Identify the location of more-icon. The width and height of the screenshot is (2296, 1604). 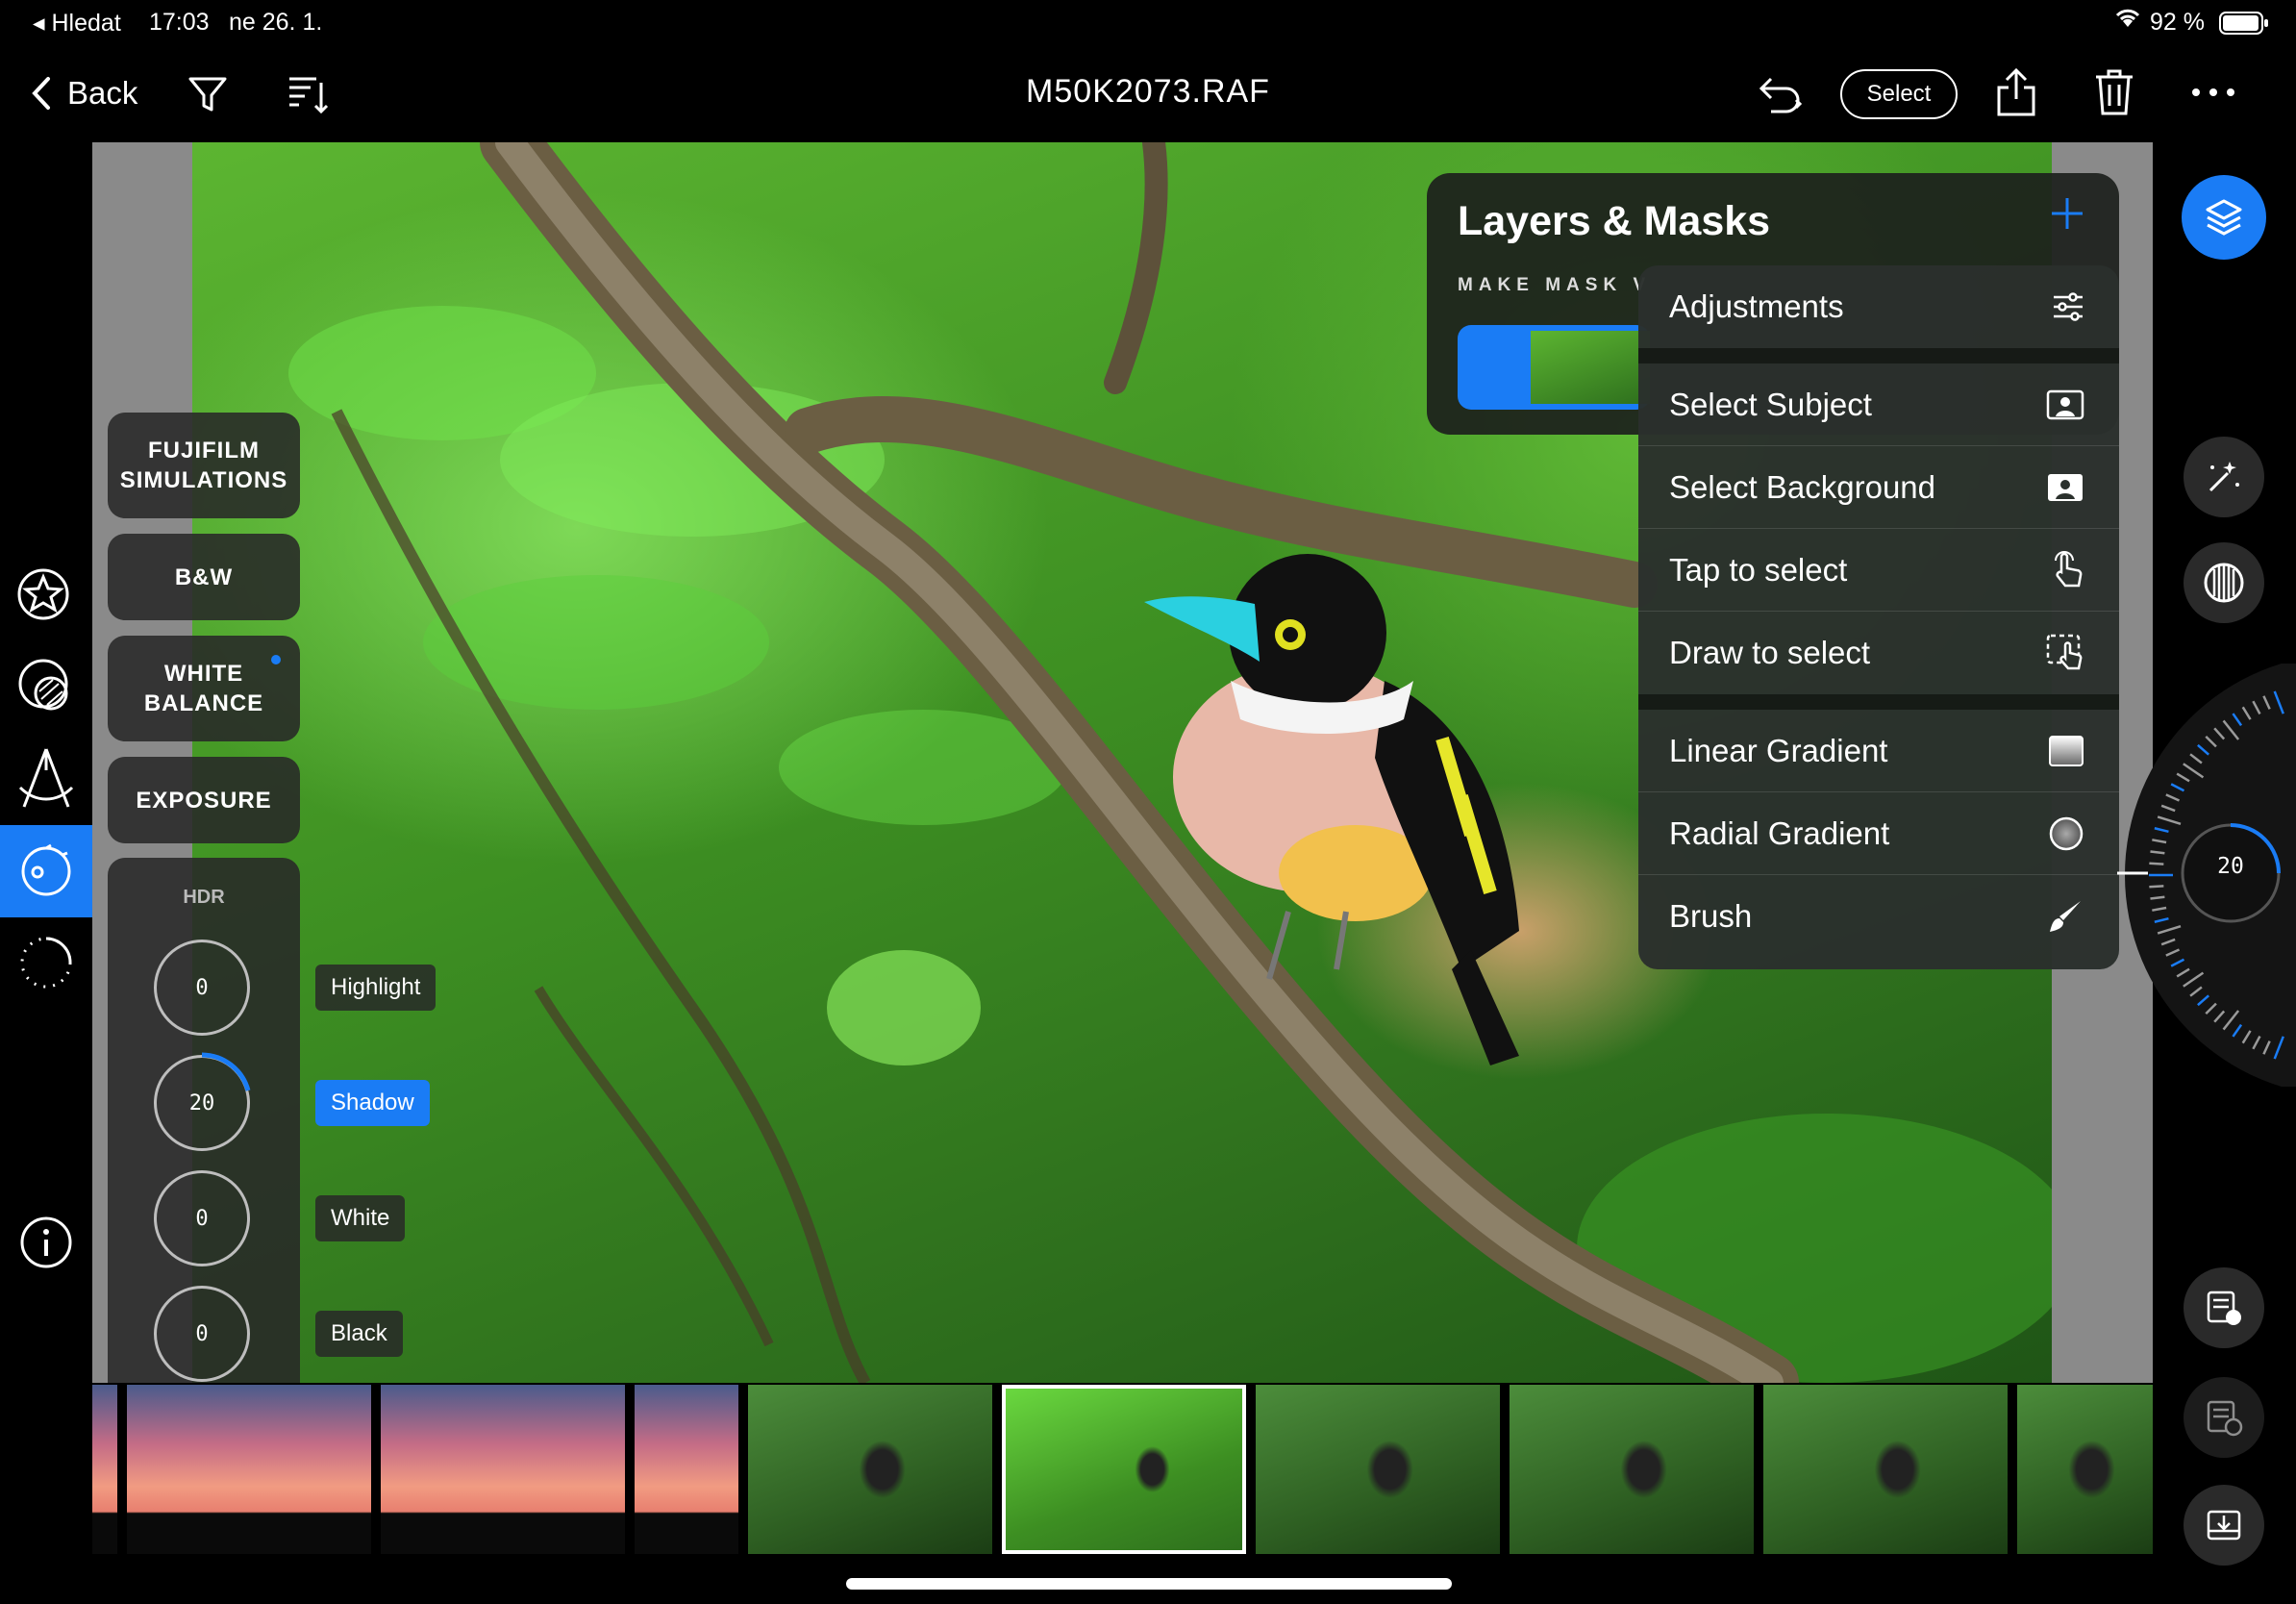
(2213, 92).